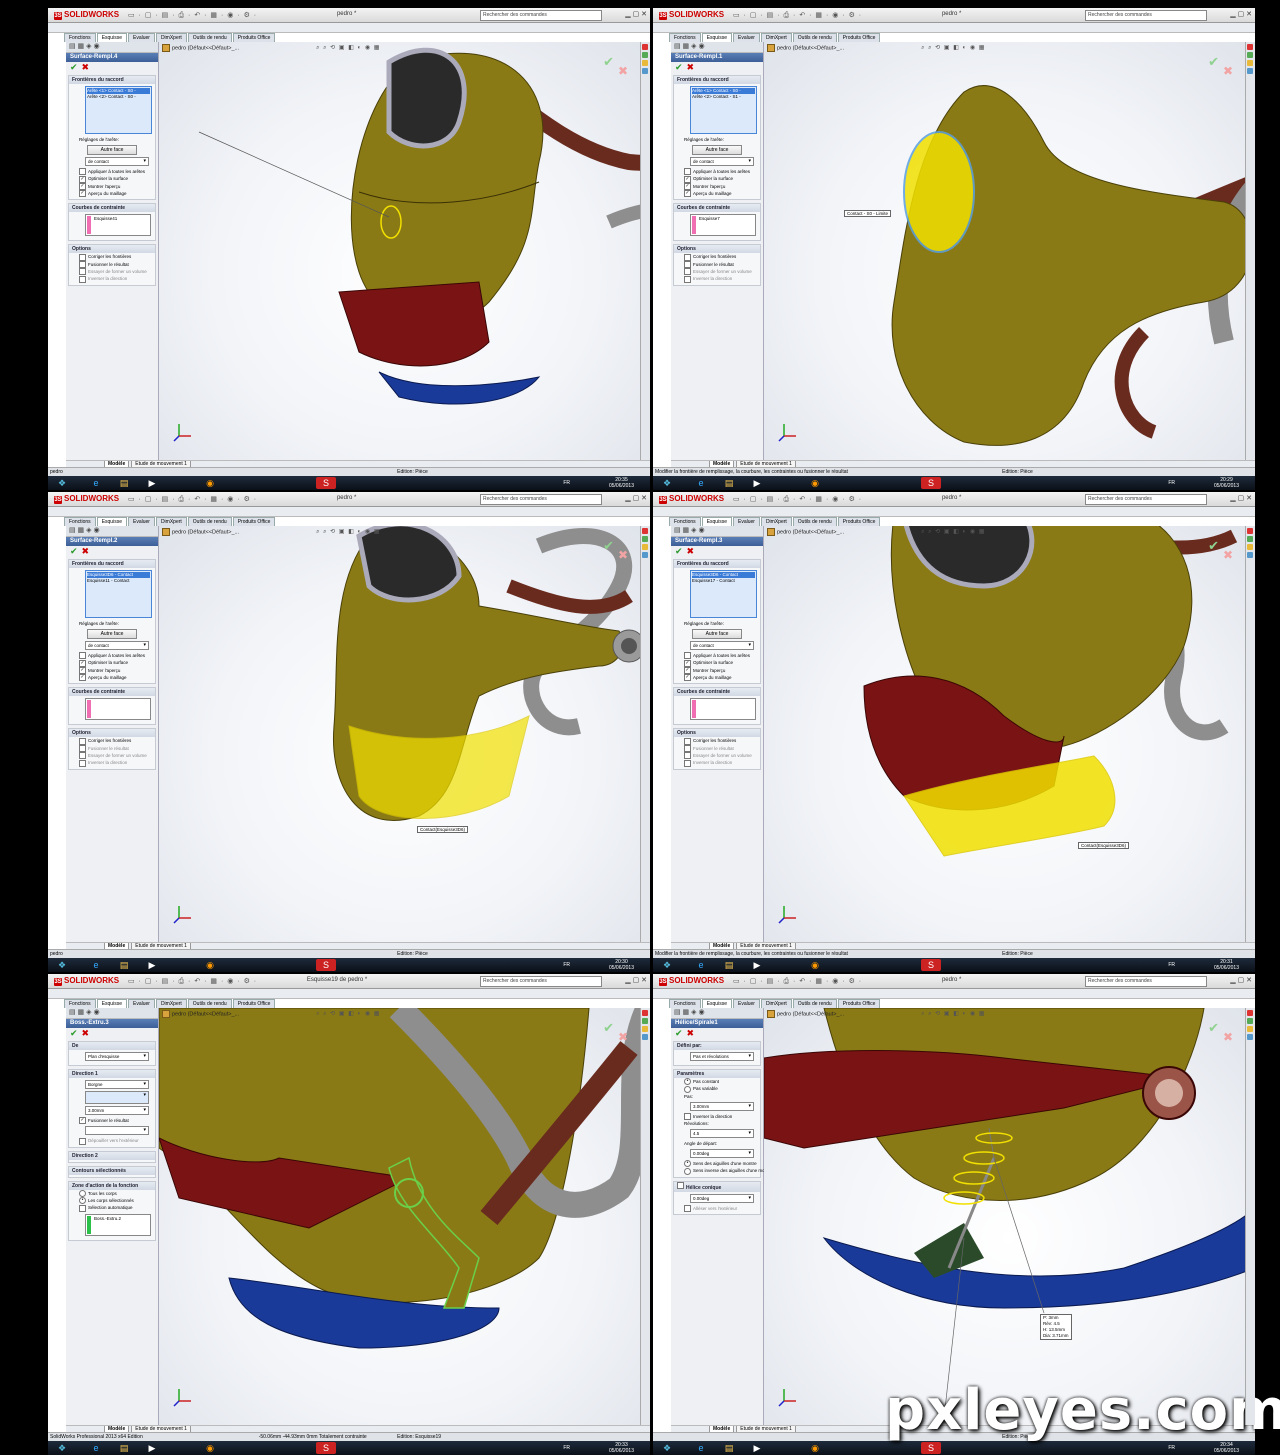  What do you see at coordinates (112, 1155) in the screenshot?
I see `section-header: Direction 2` at bounding box center [112, 1155].